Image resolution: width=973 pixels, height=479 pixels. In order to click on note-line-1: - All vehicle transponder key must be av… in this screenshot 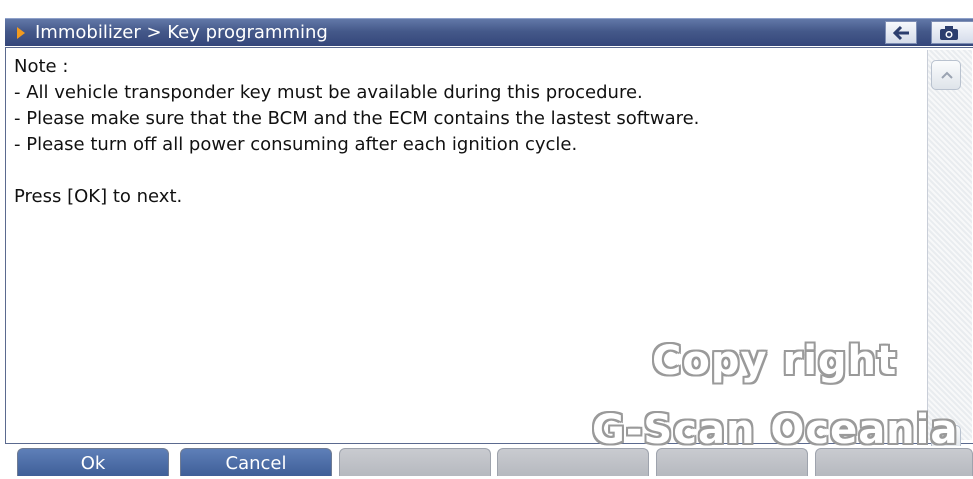, I will do `click(328, 92)`.